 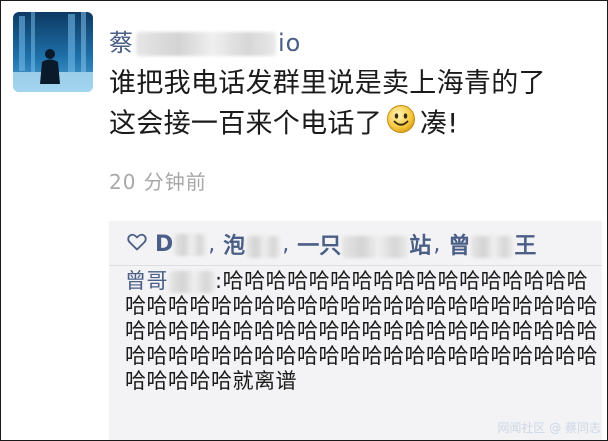 I want to click on author-visible-prefix: 蔡, so click(x=121, y=43).